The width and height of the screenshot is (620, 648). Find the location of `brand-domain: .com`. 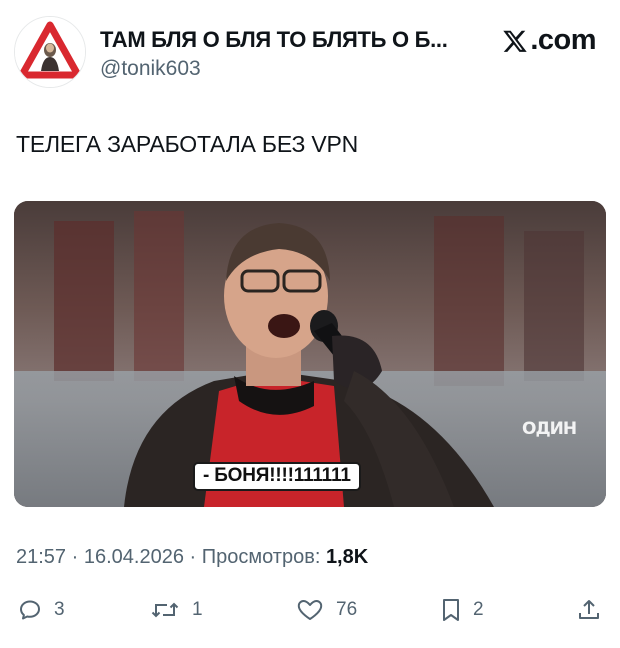

brand-domain: .com is located at coordinates (563, 40).